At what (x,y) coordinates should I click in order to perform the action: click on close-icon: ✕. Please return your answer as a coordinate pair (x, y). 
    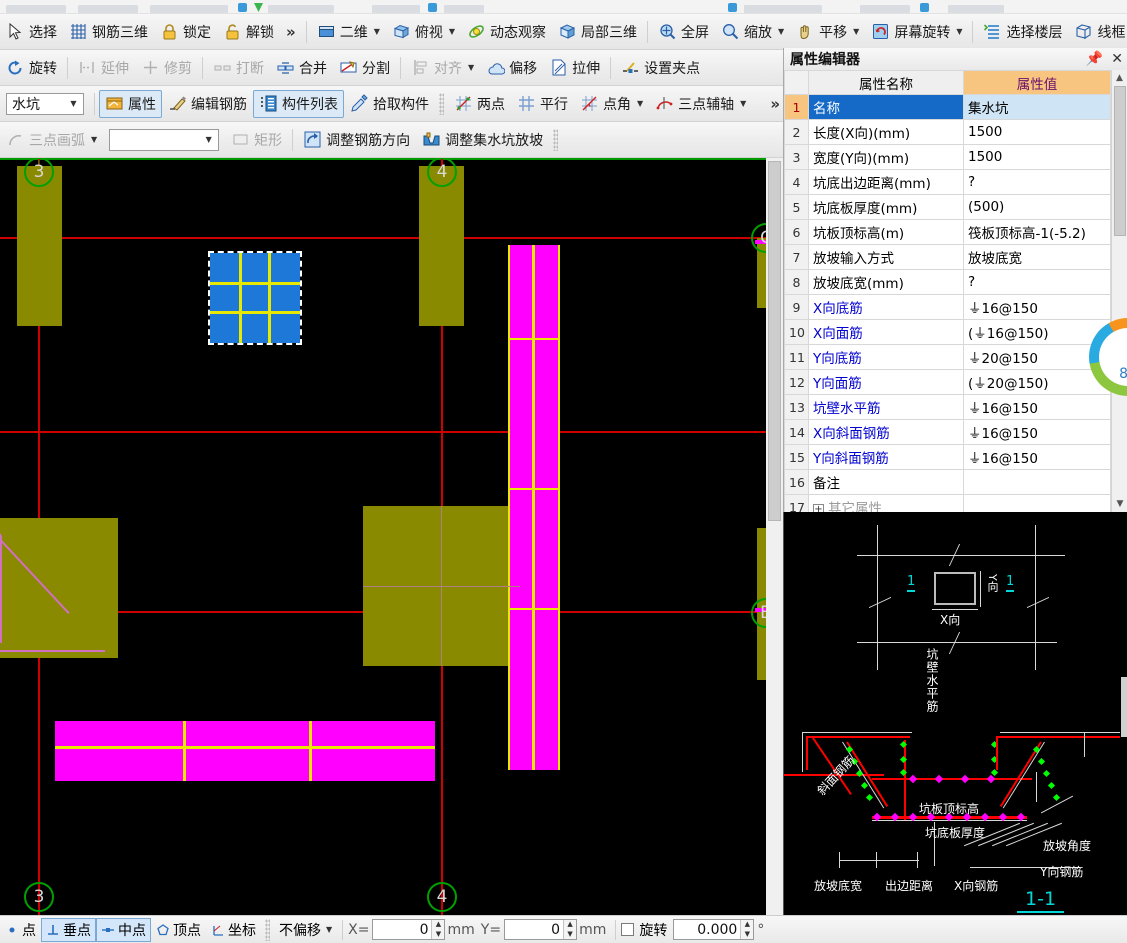
    Looking at the image, I should click on (1117, 59).